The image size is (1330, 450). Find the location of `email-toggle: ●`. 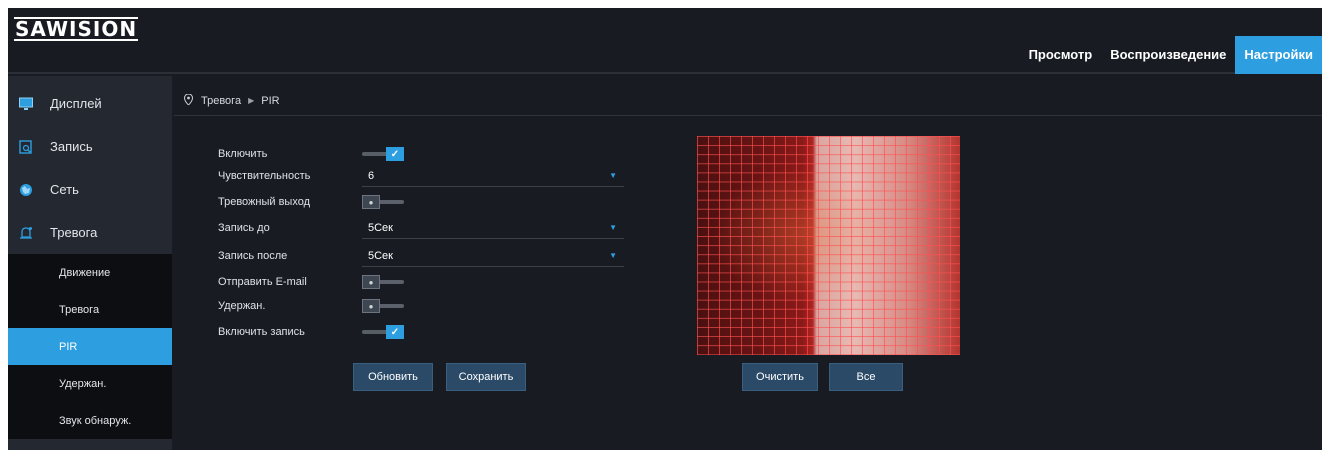

email-toggle: ● is located at coordinates (383, 282).